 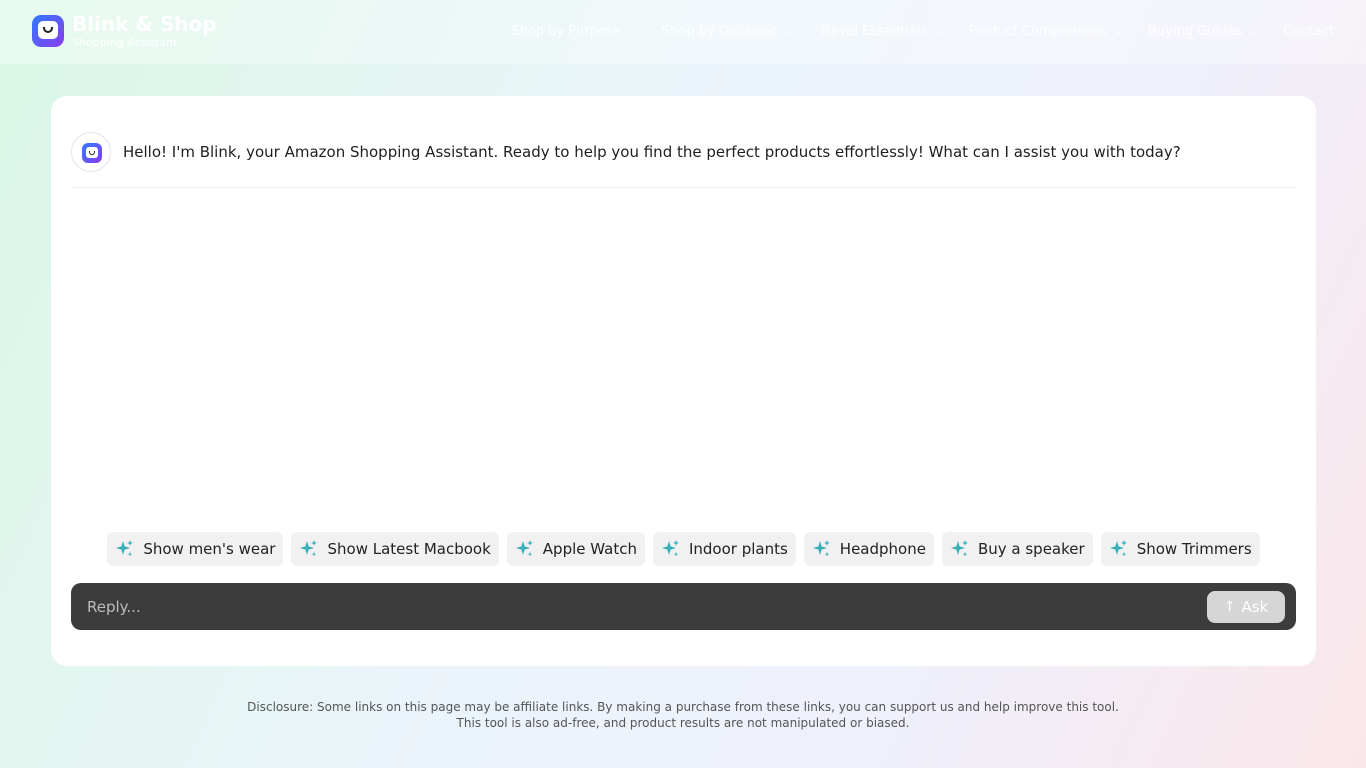 What do you see at coordinates (727, 31) in the screenshot?
I see `nav-shop-by-occasion: Shop by Occasion ⌄` at bounding box center [727, 31].